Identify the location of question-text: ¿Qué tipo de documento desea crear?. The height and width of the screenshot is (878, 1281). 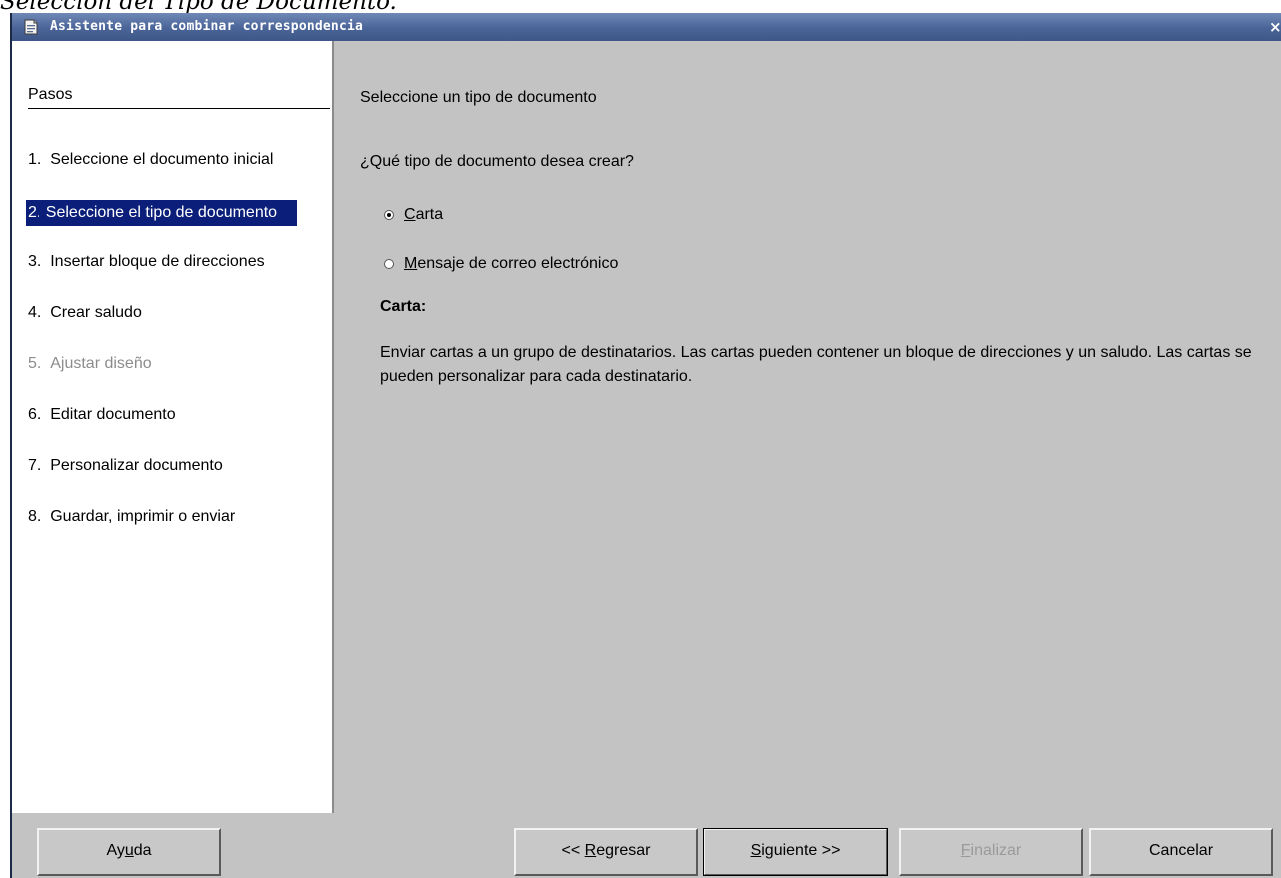
(497, 161).